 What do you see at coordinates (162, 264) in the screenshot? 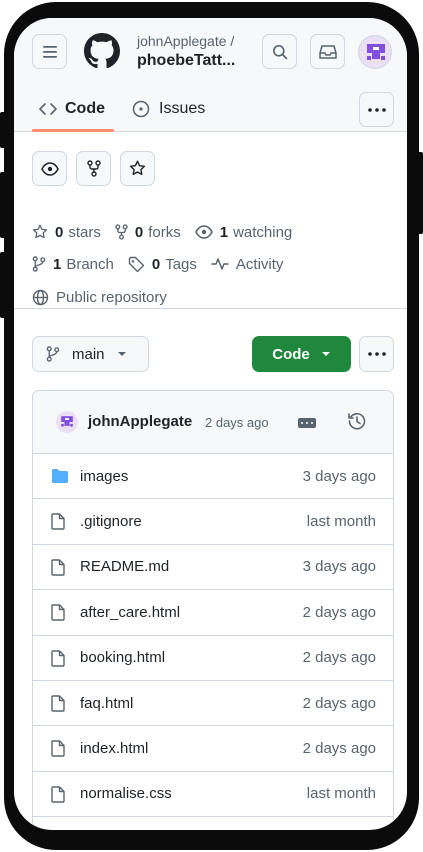
I see `tags-stat: 0 Tags` at bounding box center [162, 264].